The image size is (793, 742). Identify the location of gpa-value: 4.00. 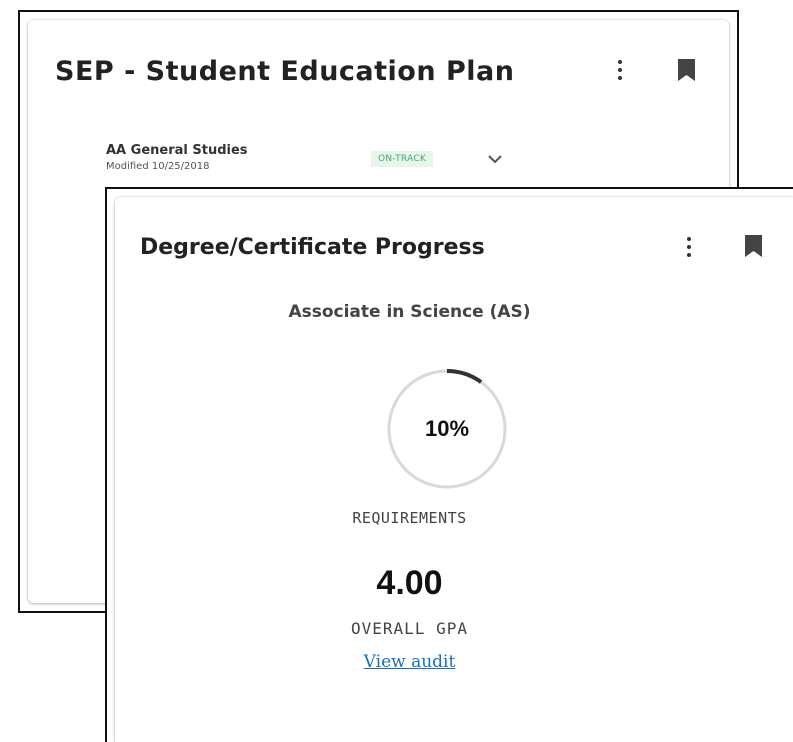
(409, 583).